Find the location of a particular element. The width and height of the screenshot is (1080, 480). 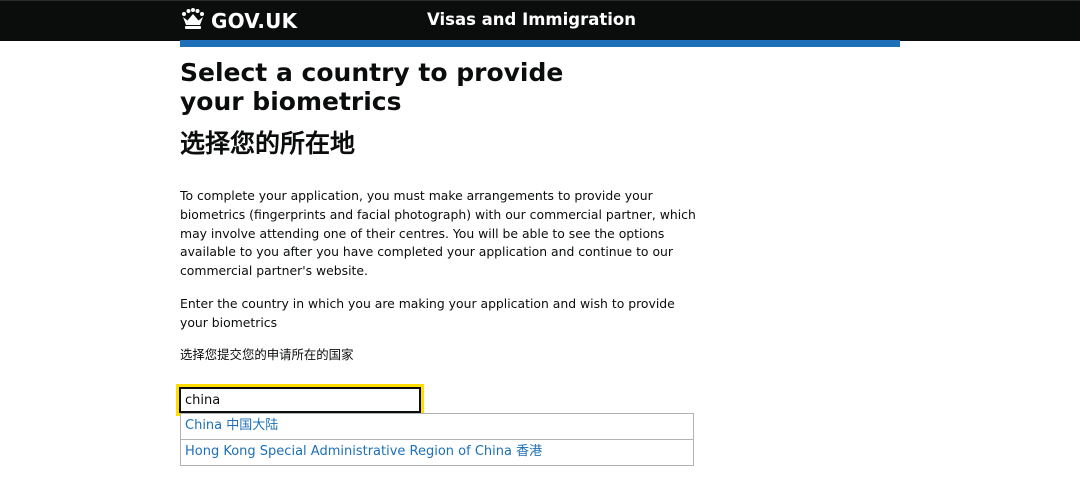

service-name-link: Visas and Immigration is located at coordinates (531, 19).